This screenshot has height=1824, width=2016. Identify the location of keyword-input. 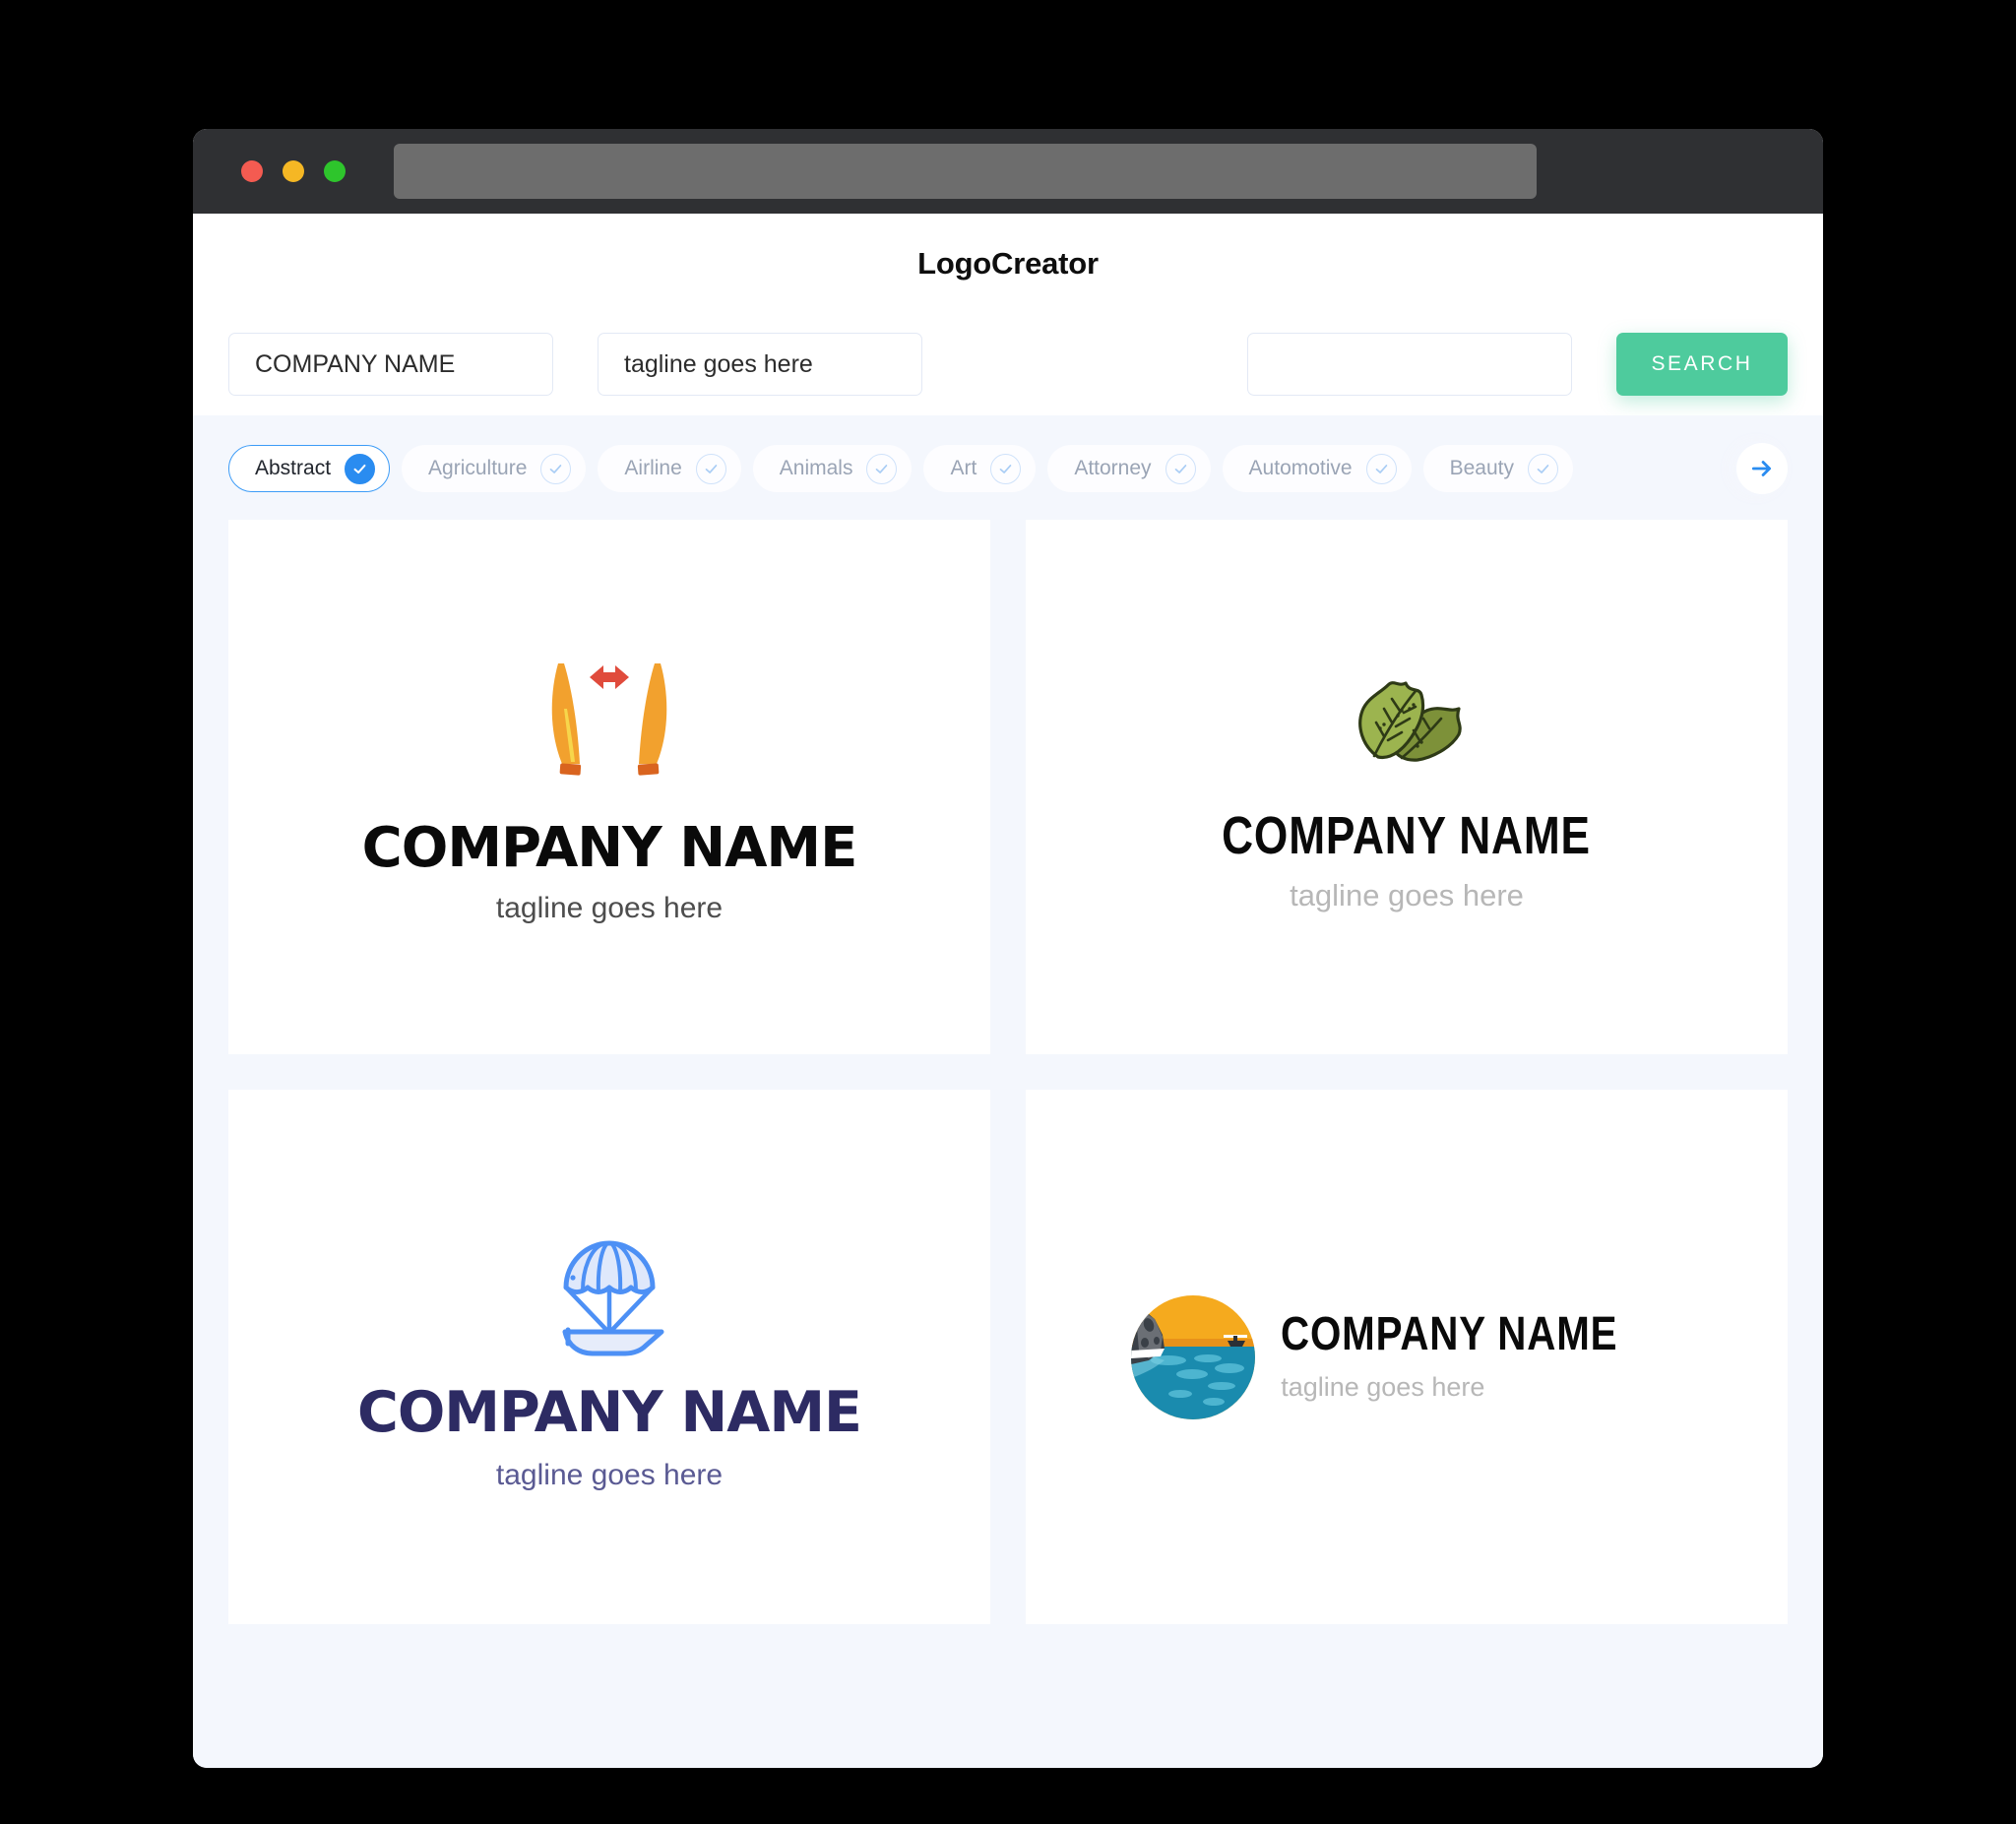
(1409, 365).